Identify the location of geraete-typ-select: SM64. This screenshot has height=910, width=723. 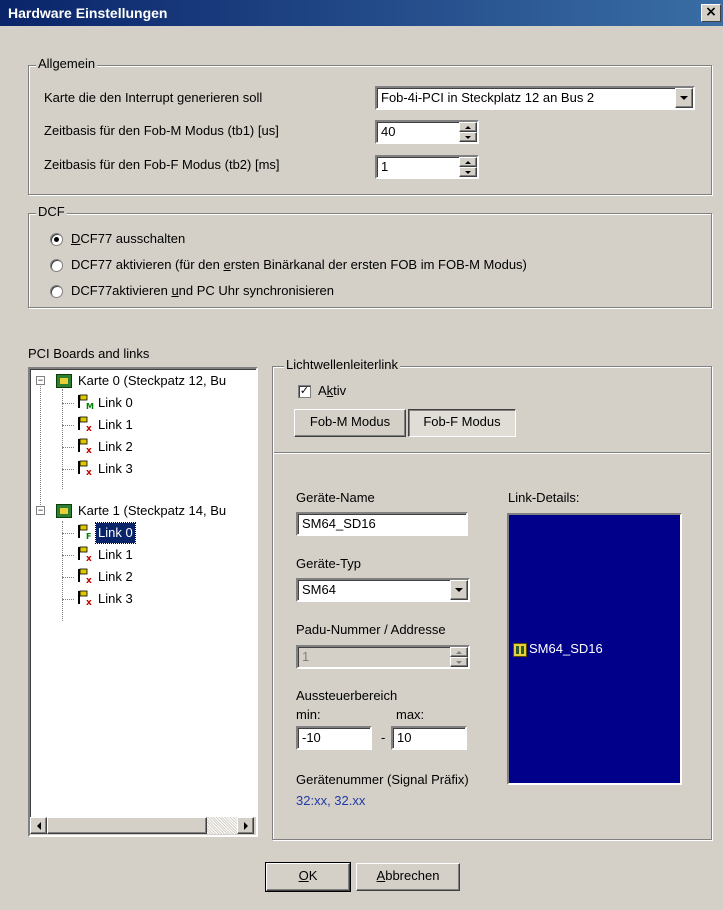
(383, 590).